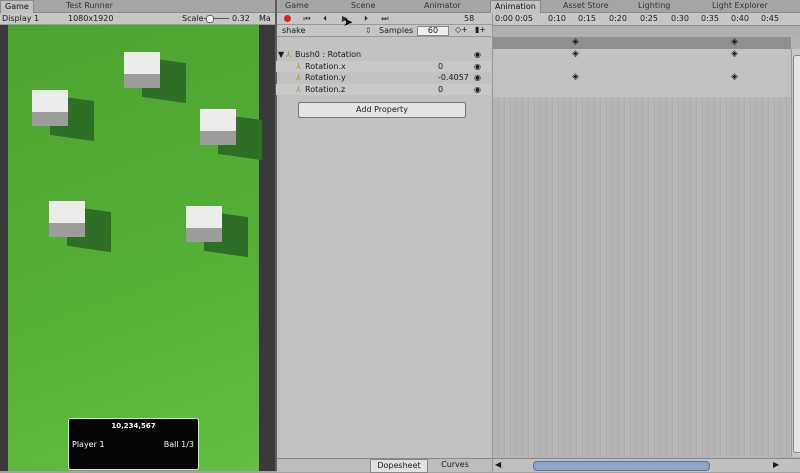 This screenshot has width=800, height=473. Describe the element at coordinates (20, 18) in the screenshot. I see `display-dropdown: Display 1` at that location.